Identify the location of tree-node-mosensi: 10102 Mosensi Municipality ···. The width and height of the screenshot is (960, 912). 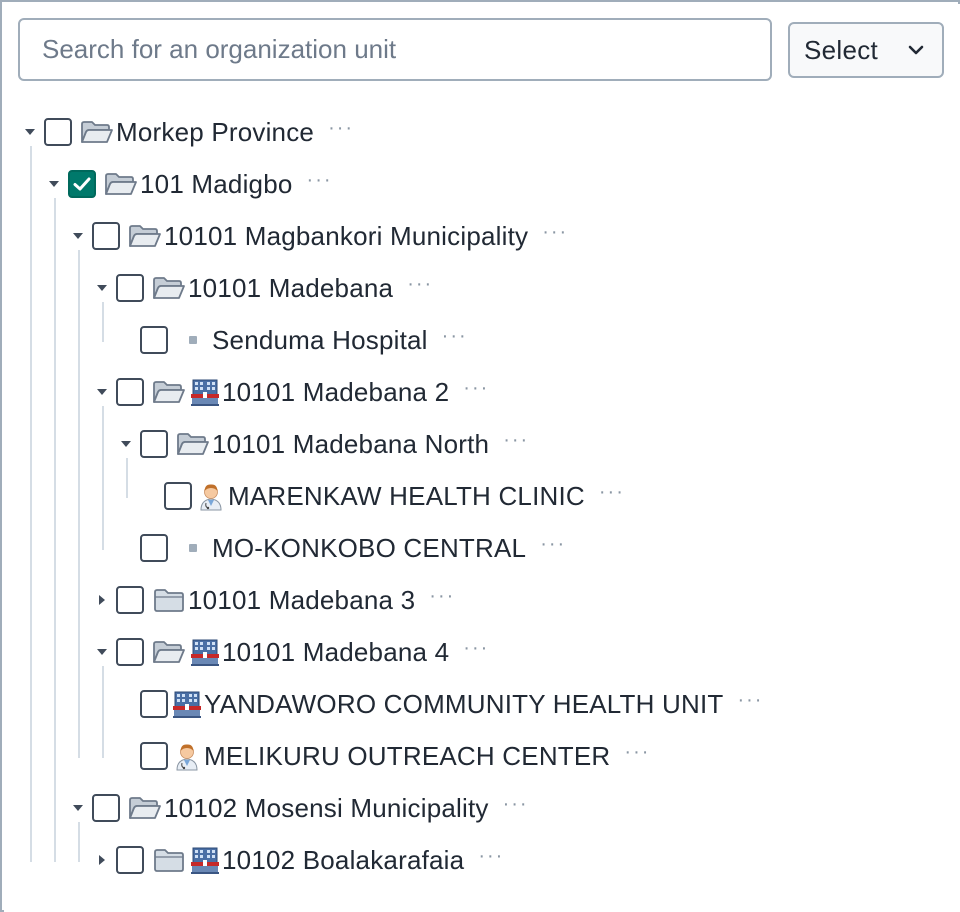
(297, 808).